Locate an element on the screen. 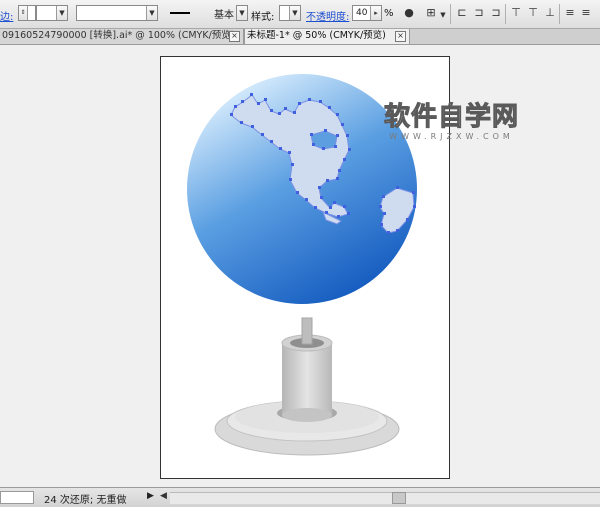 Image resolution: width=600 pixels, height=507 pixels. undo-status: 24 次还原; 无重做 is located at coordinates (85, 500).